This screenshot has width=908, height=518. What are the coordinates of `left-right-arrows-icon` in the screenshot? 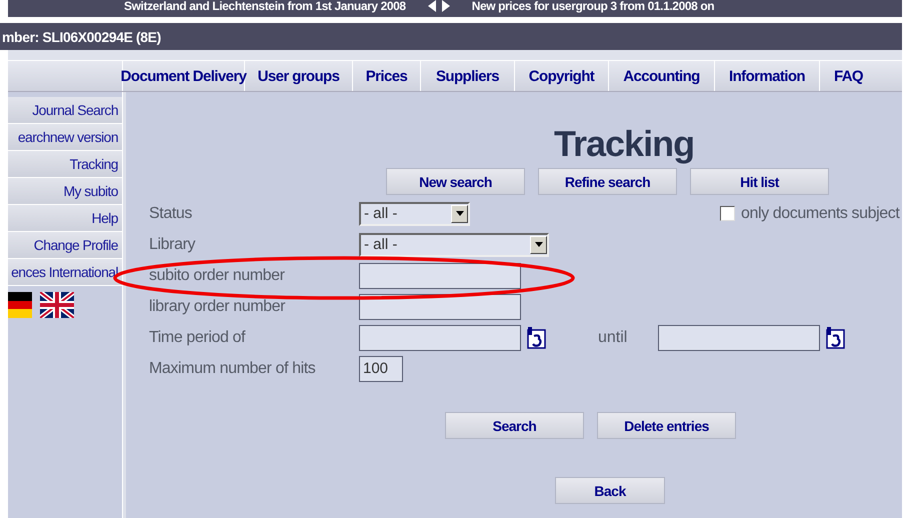 It's located at (439, 6).